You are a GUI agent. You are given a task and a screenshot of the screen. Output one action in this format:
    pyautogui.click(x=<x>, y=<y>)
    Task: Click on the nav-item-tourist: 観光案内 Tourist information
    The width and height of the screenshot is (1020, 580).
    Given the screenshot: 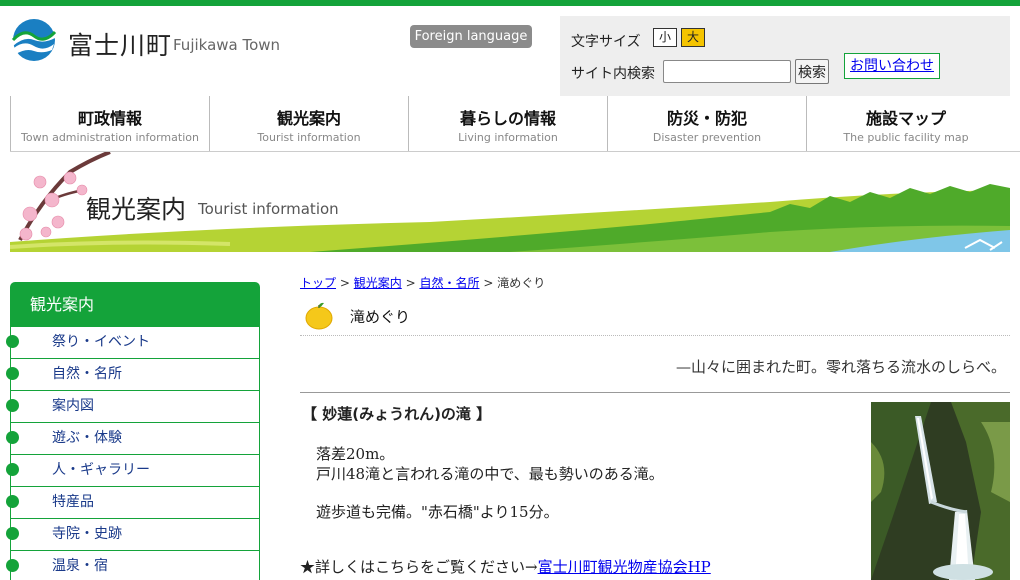 What is the action you would take?
    pyautogui.click(x=308, y=123)
    